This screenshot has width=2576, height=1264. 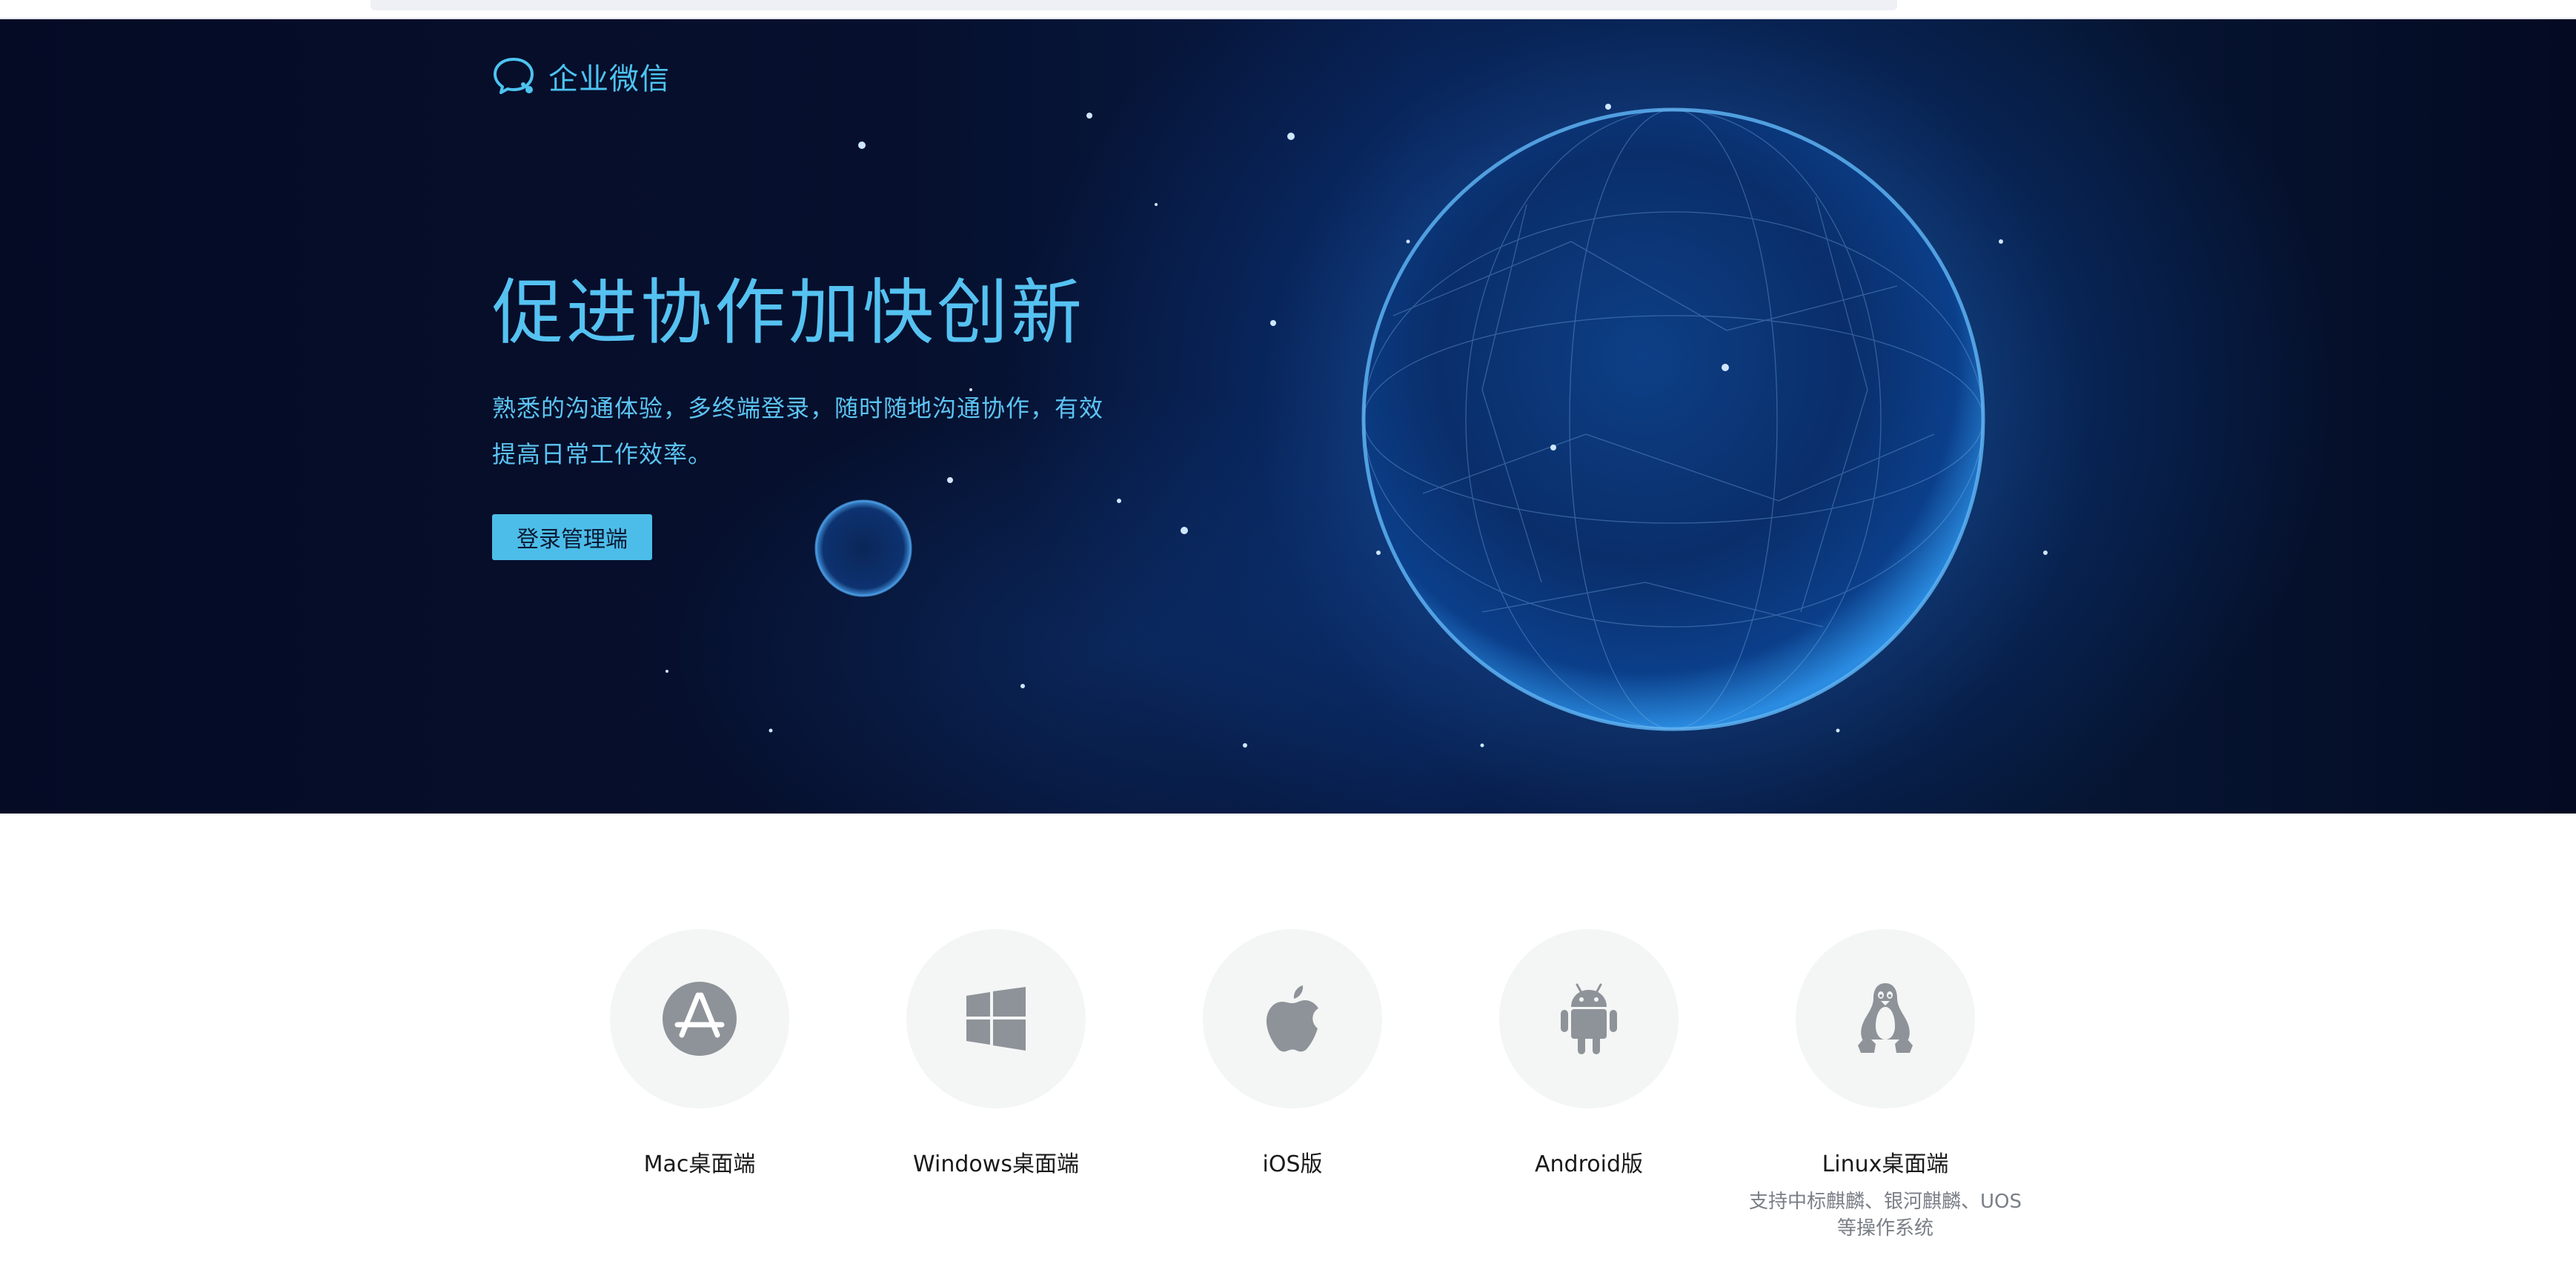 I want to click on top-bar, so click(x=1134, y=5).